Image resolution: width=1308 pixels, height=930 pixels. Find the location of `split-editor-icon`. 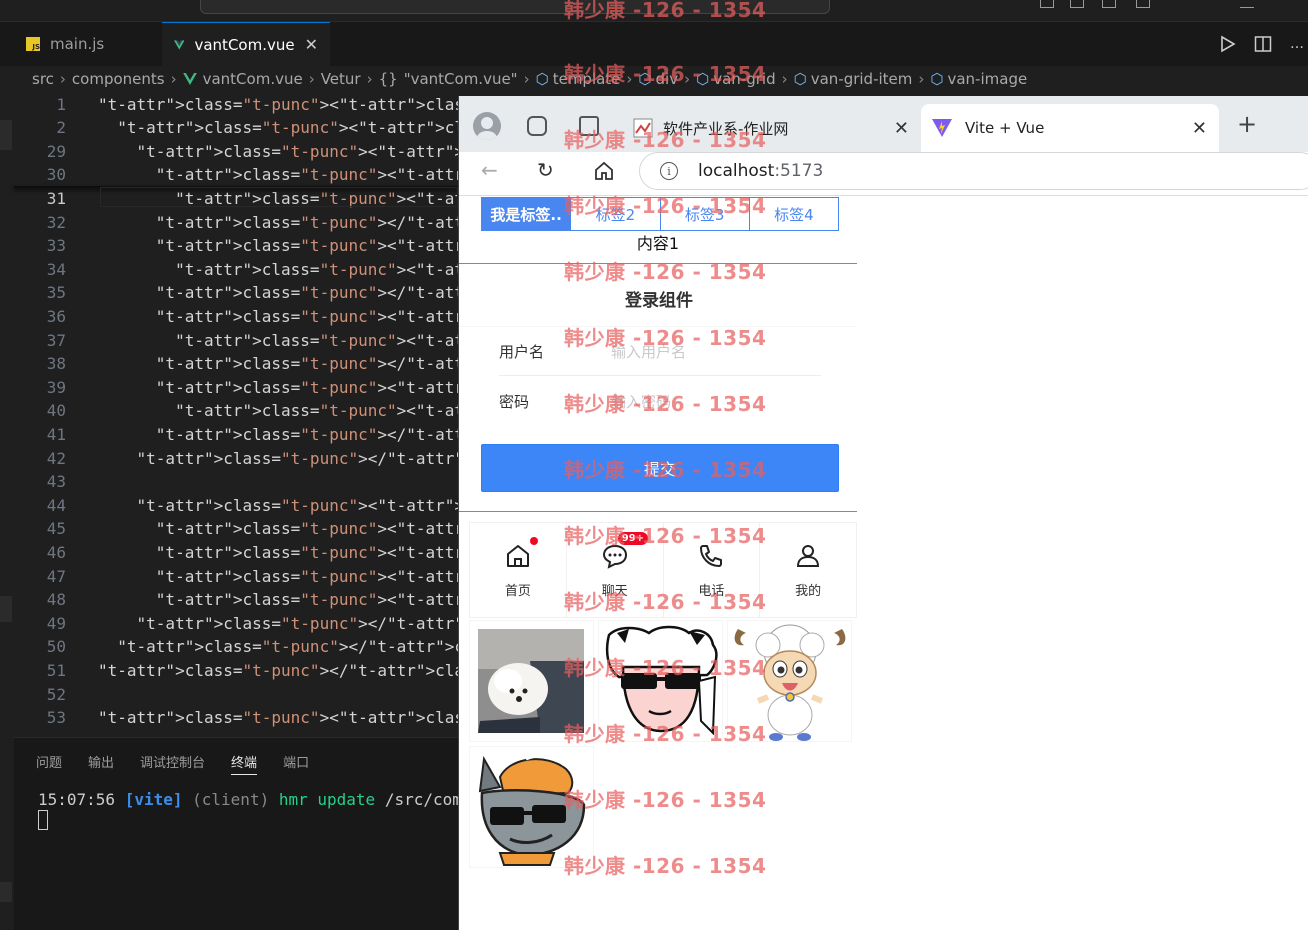

split-editor-icon is located at coordinates (1263, 44).